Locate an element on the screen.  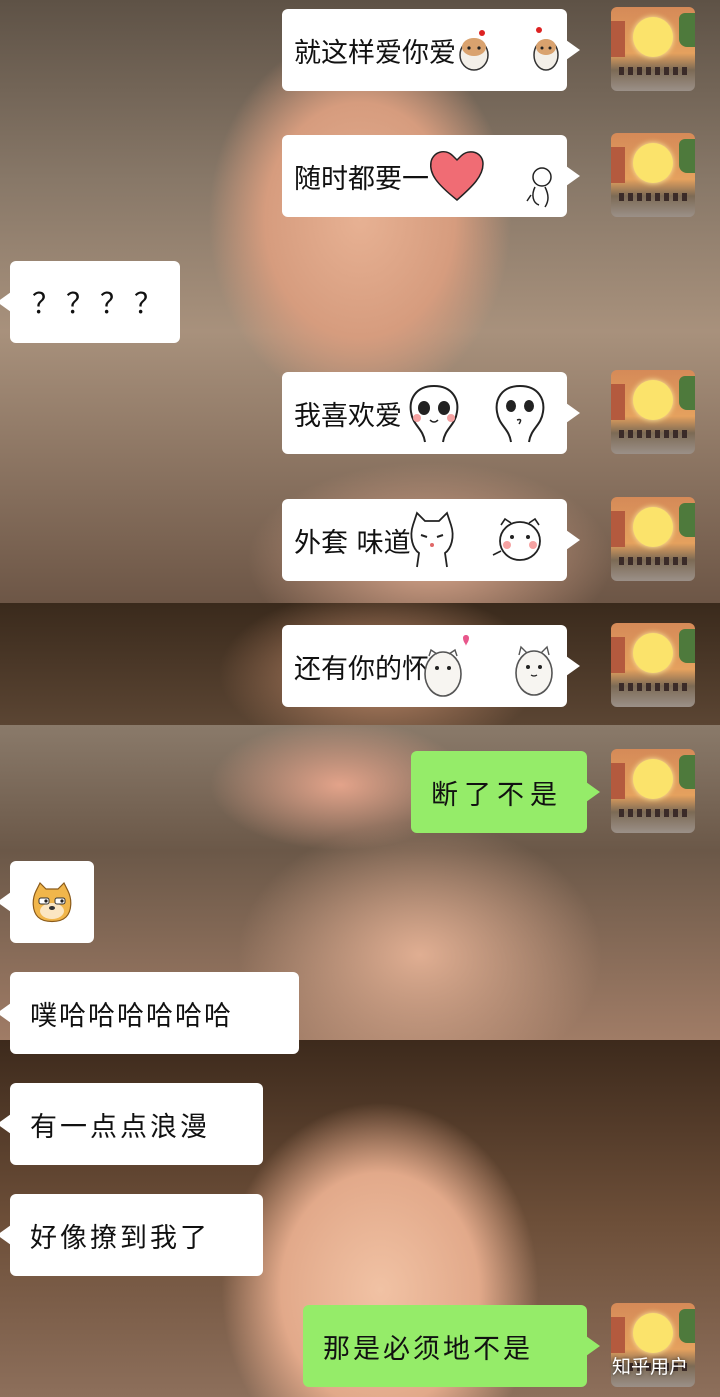
cat-sticker is located at coordinates (432, 540).